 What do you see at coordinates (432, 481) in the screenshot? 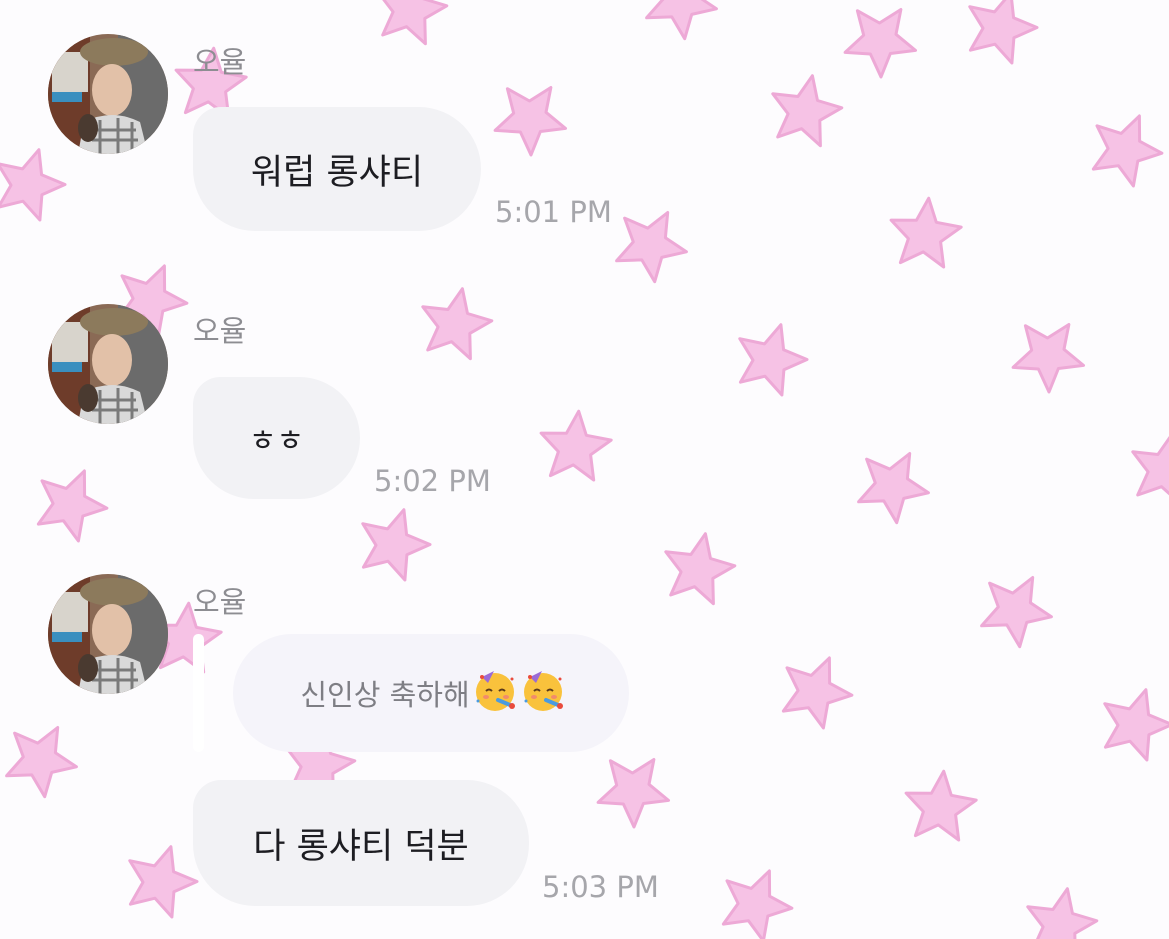
I see `message-timestamp: 5:02 PM` at bounding box center [432, 481].